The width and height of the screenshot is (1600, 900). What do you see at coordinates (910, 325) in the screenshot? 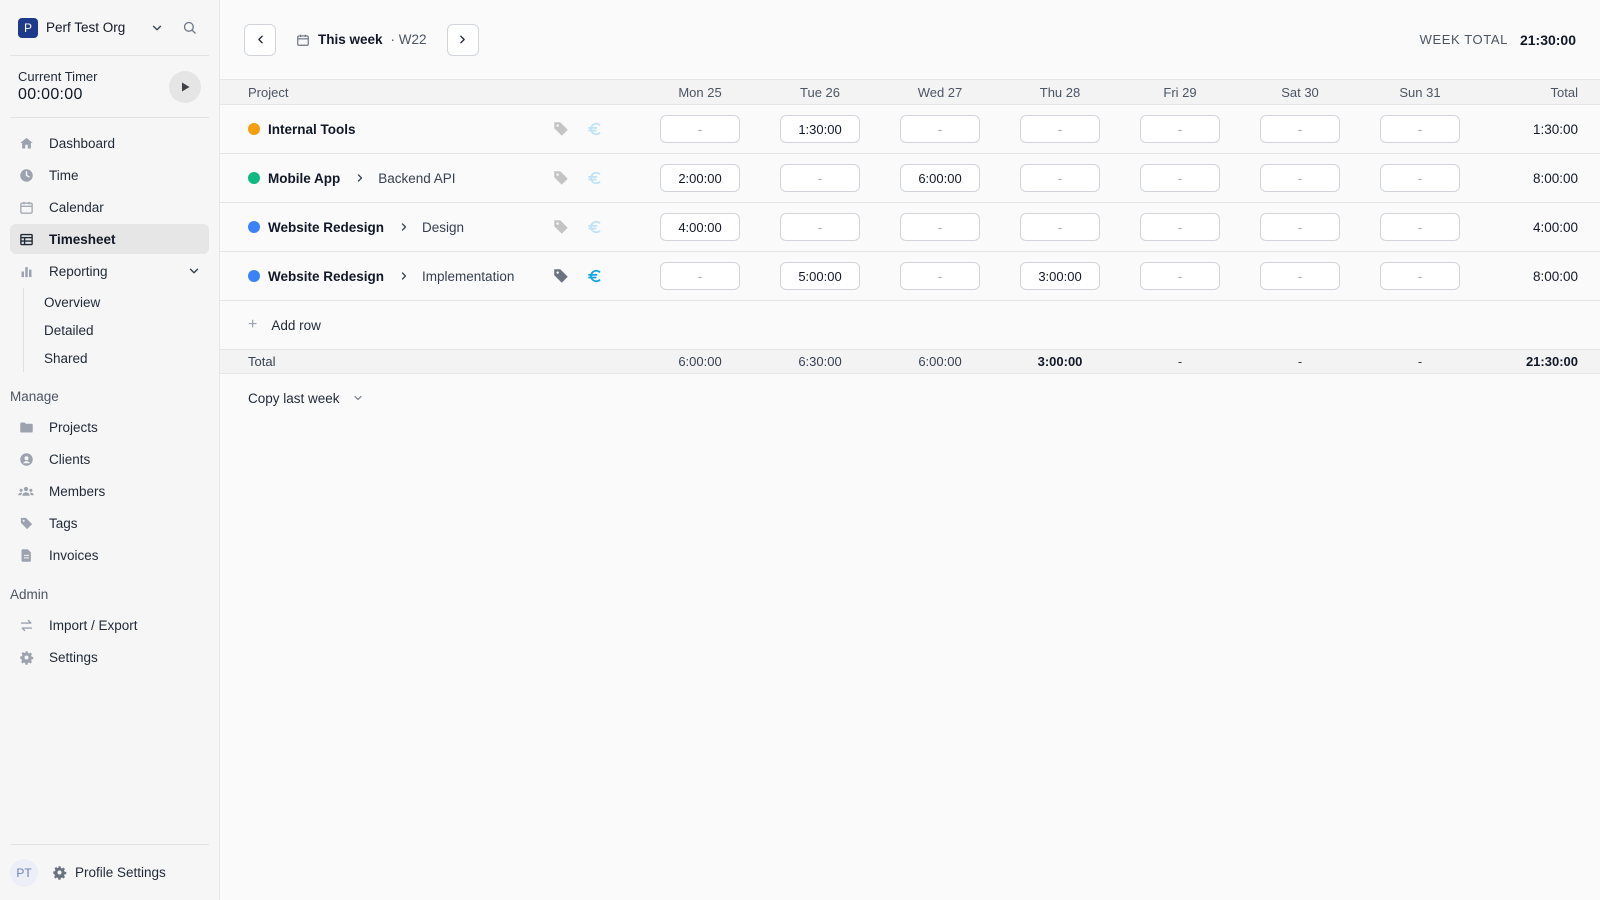
I see `add-row-button: + Add row` at bounding box center [910, 325].